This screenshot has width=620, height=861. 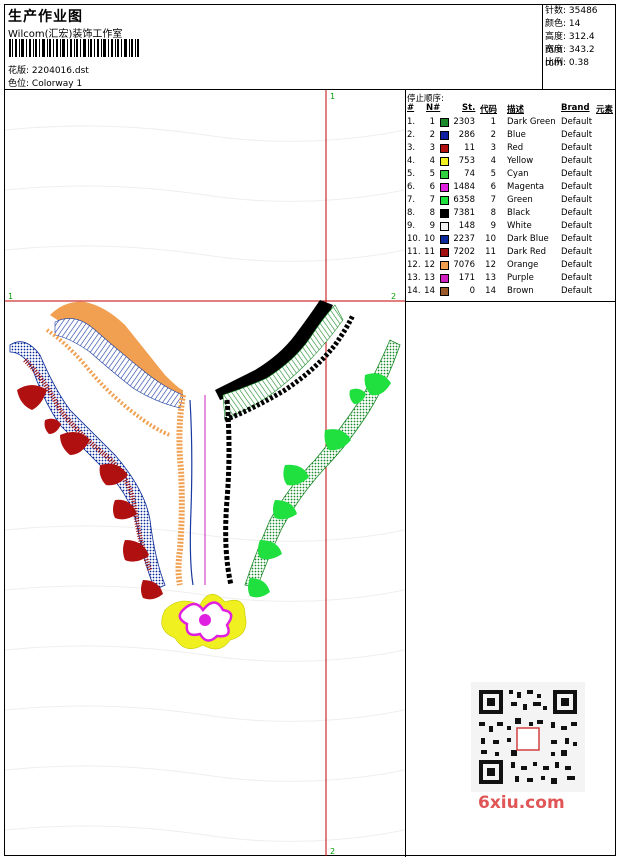 What do you see at coordinates (433, 108) in the screenshot?
I see `header-needle: N#` at bounding box center [433, 108].